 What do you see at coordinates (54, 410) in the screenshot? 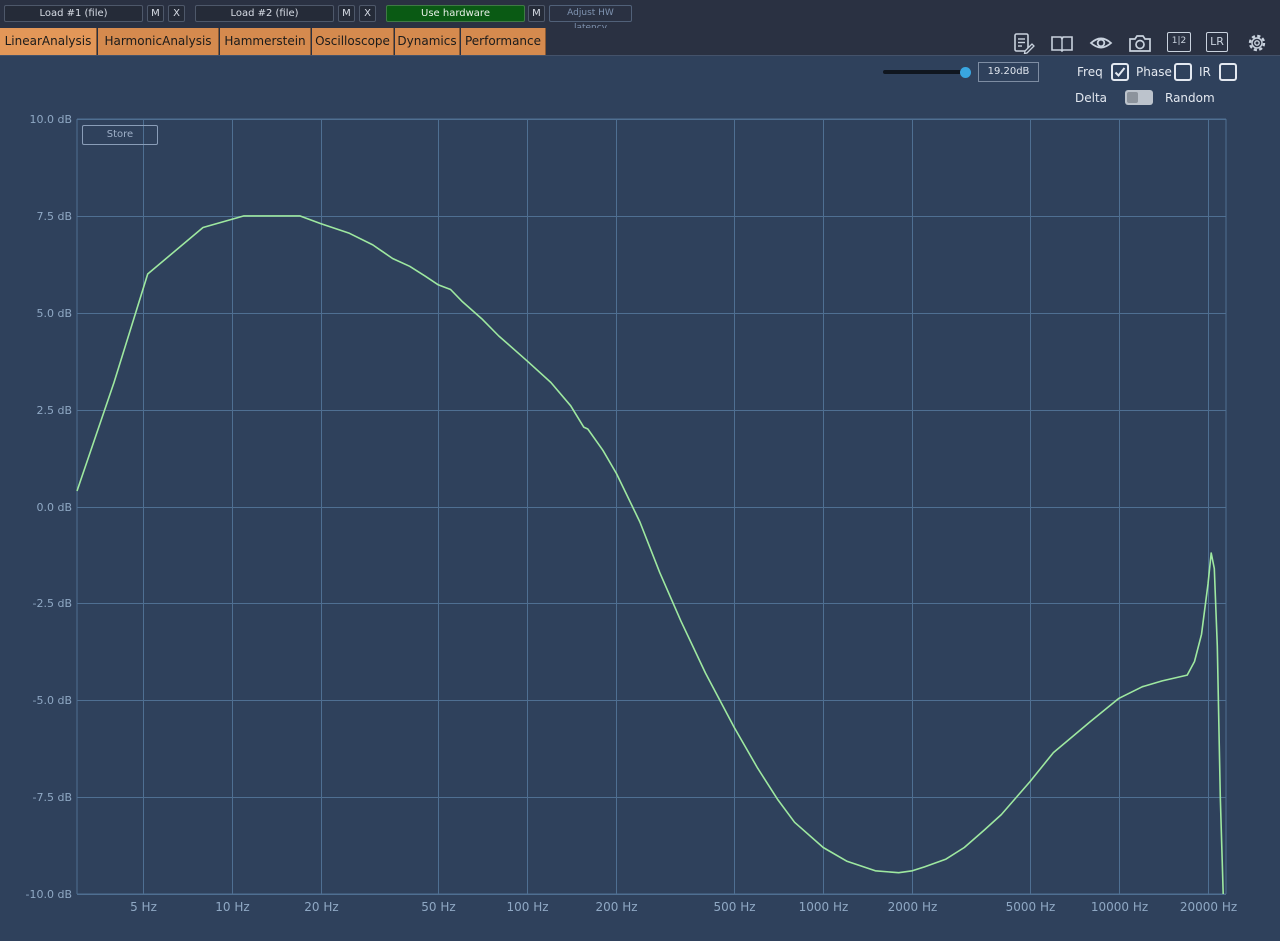
I see `y-tick-label: 2.5 dB` at bounding box center [54, 410].